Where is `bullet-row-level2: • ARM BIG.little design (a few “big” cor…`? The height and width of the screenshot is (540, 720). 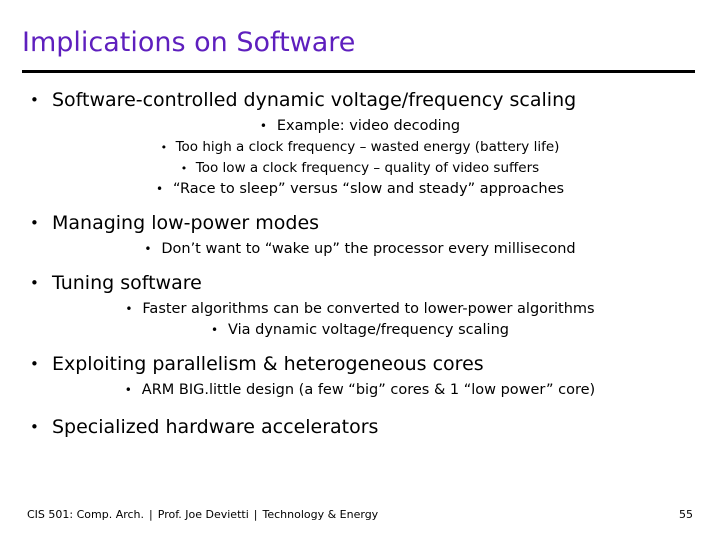 bullet-row-level2: • ARM BIG.little design (a few “big” cor… is located at coordinates (360, 390).